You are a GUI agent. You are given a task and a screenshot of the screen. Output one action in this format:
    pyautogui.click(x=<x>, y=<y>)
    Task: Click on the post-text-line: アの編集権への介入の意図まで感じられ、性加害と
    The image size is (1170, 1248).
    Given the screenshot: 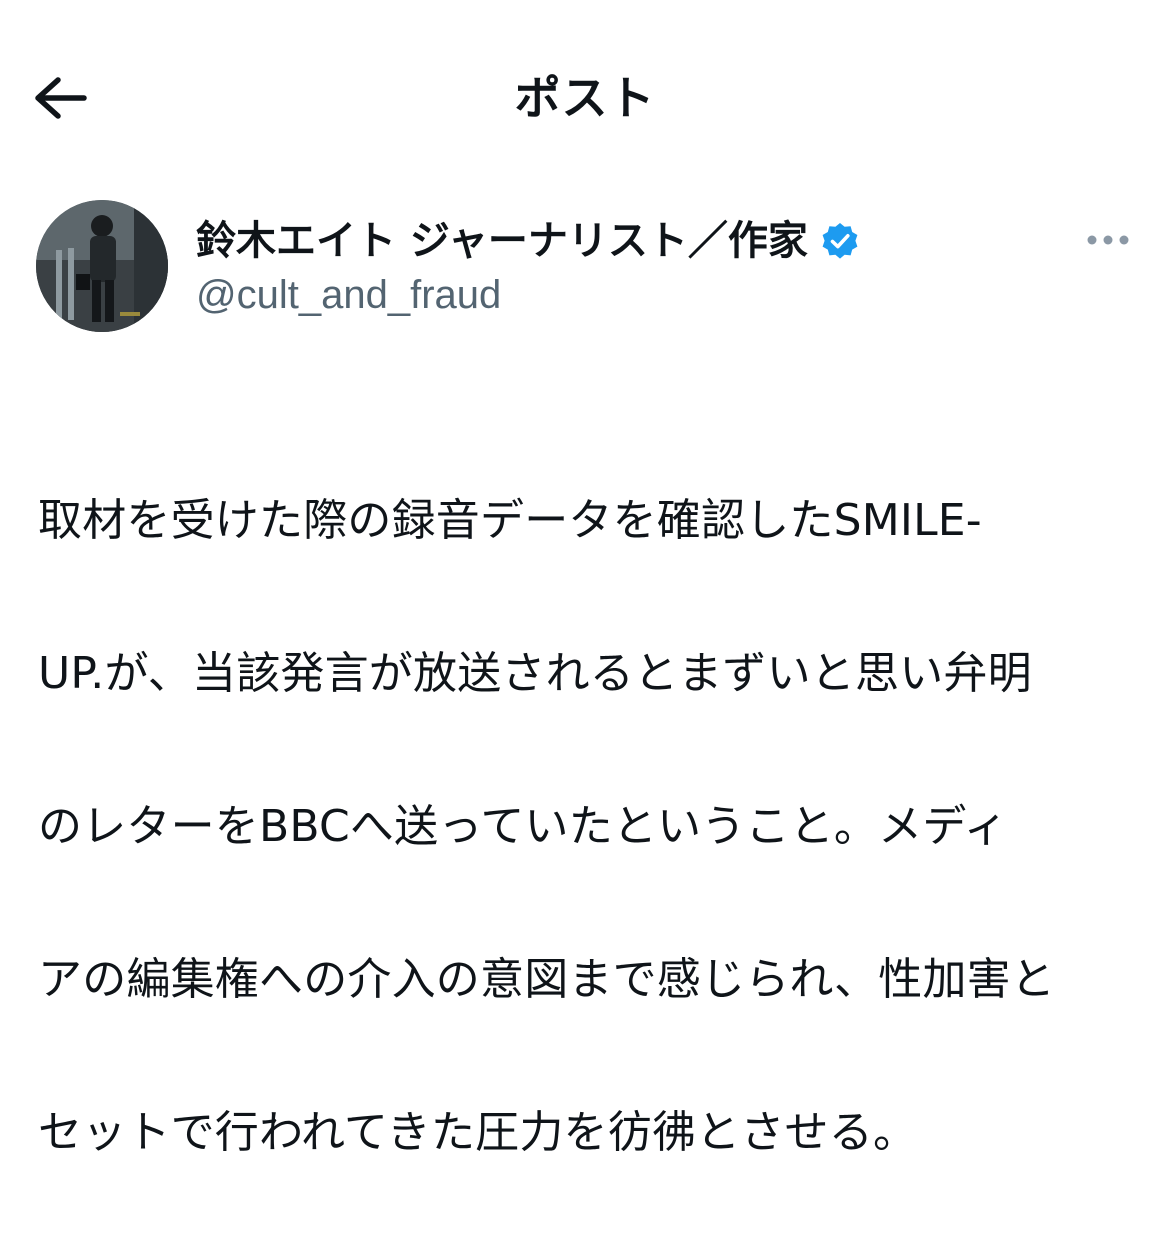 What is the action you would take?
    pyautogui.click(x=547, y=979)
    